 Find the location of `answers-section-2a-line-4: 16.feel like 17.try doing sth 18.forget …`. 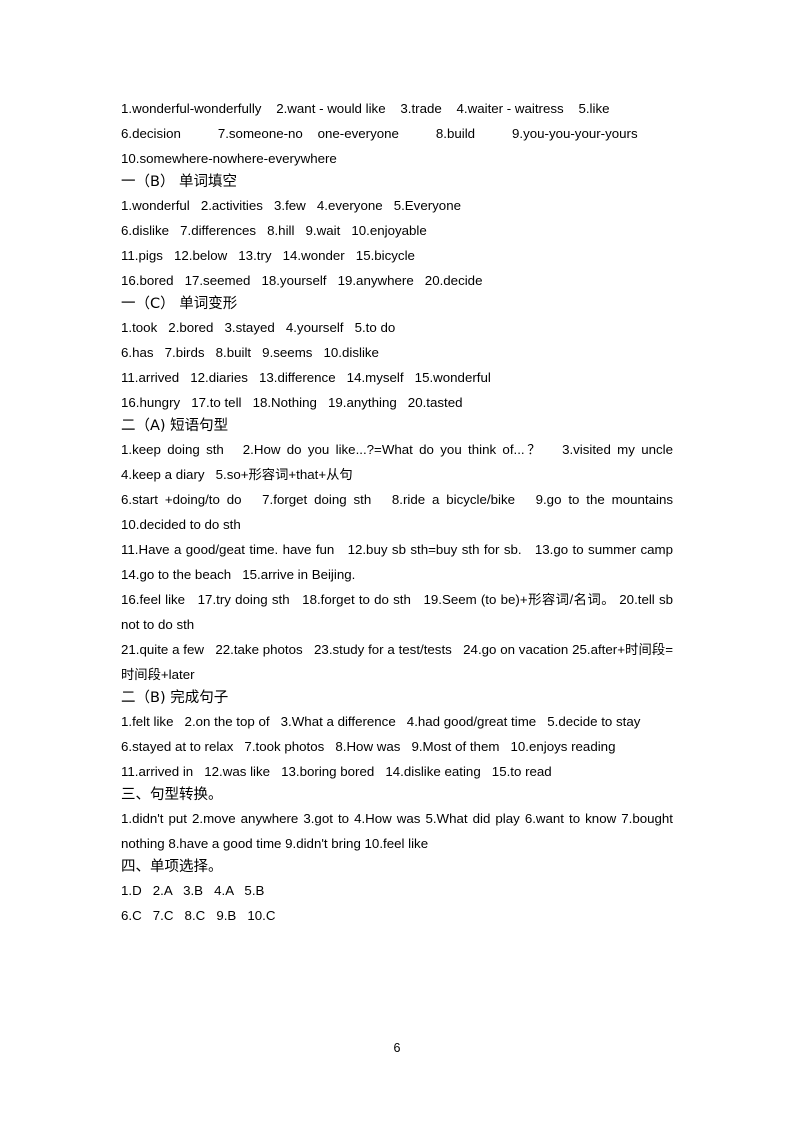

answers-section-2a-line-4: 16.feel like 17.try doing sth 18.forget … is located at coordinates (399, 612).